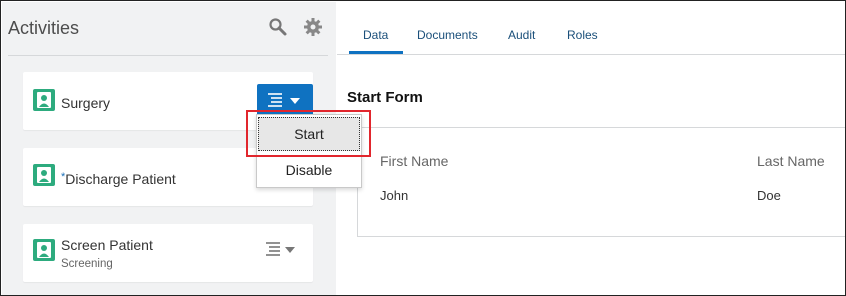 The height and width of the screenshot is (296, 846). What do you see at coordinates (313, 27) in the screenshot?
I see `gear-icon` at bounding box center [313, 27].